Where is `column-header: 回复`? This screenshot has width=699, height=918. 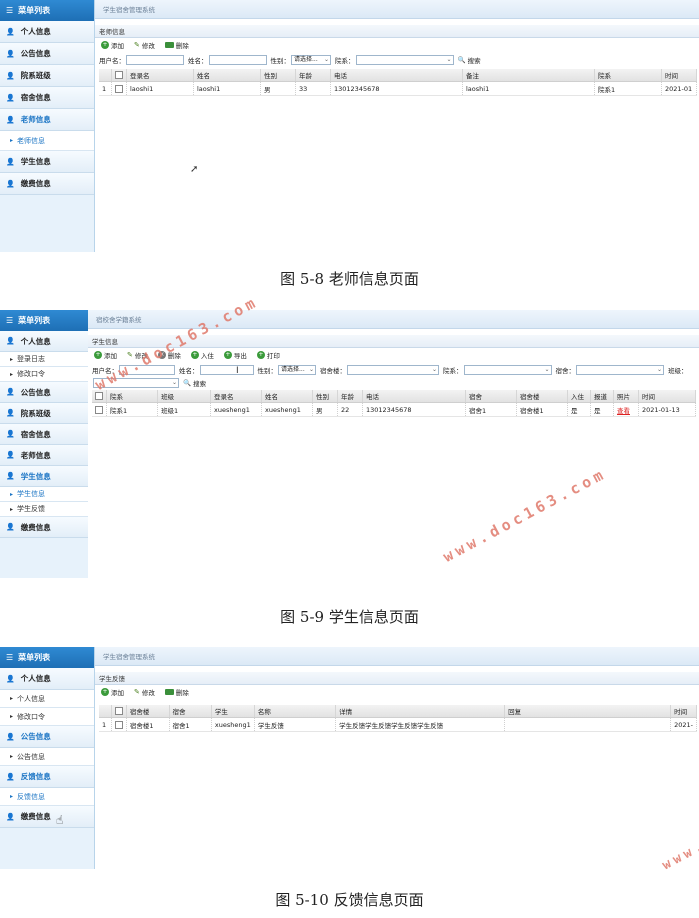 column-header: 回复 is located at coordinates (588, 711).